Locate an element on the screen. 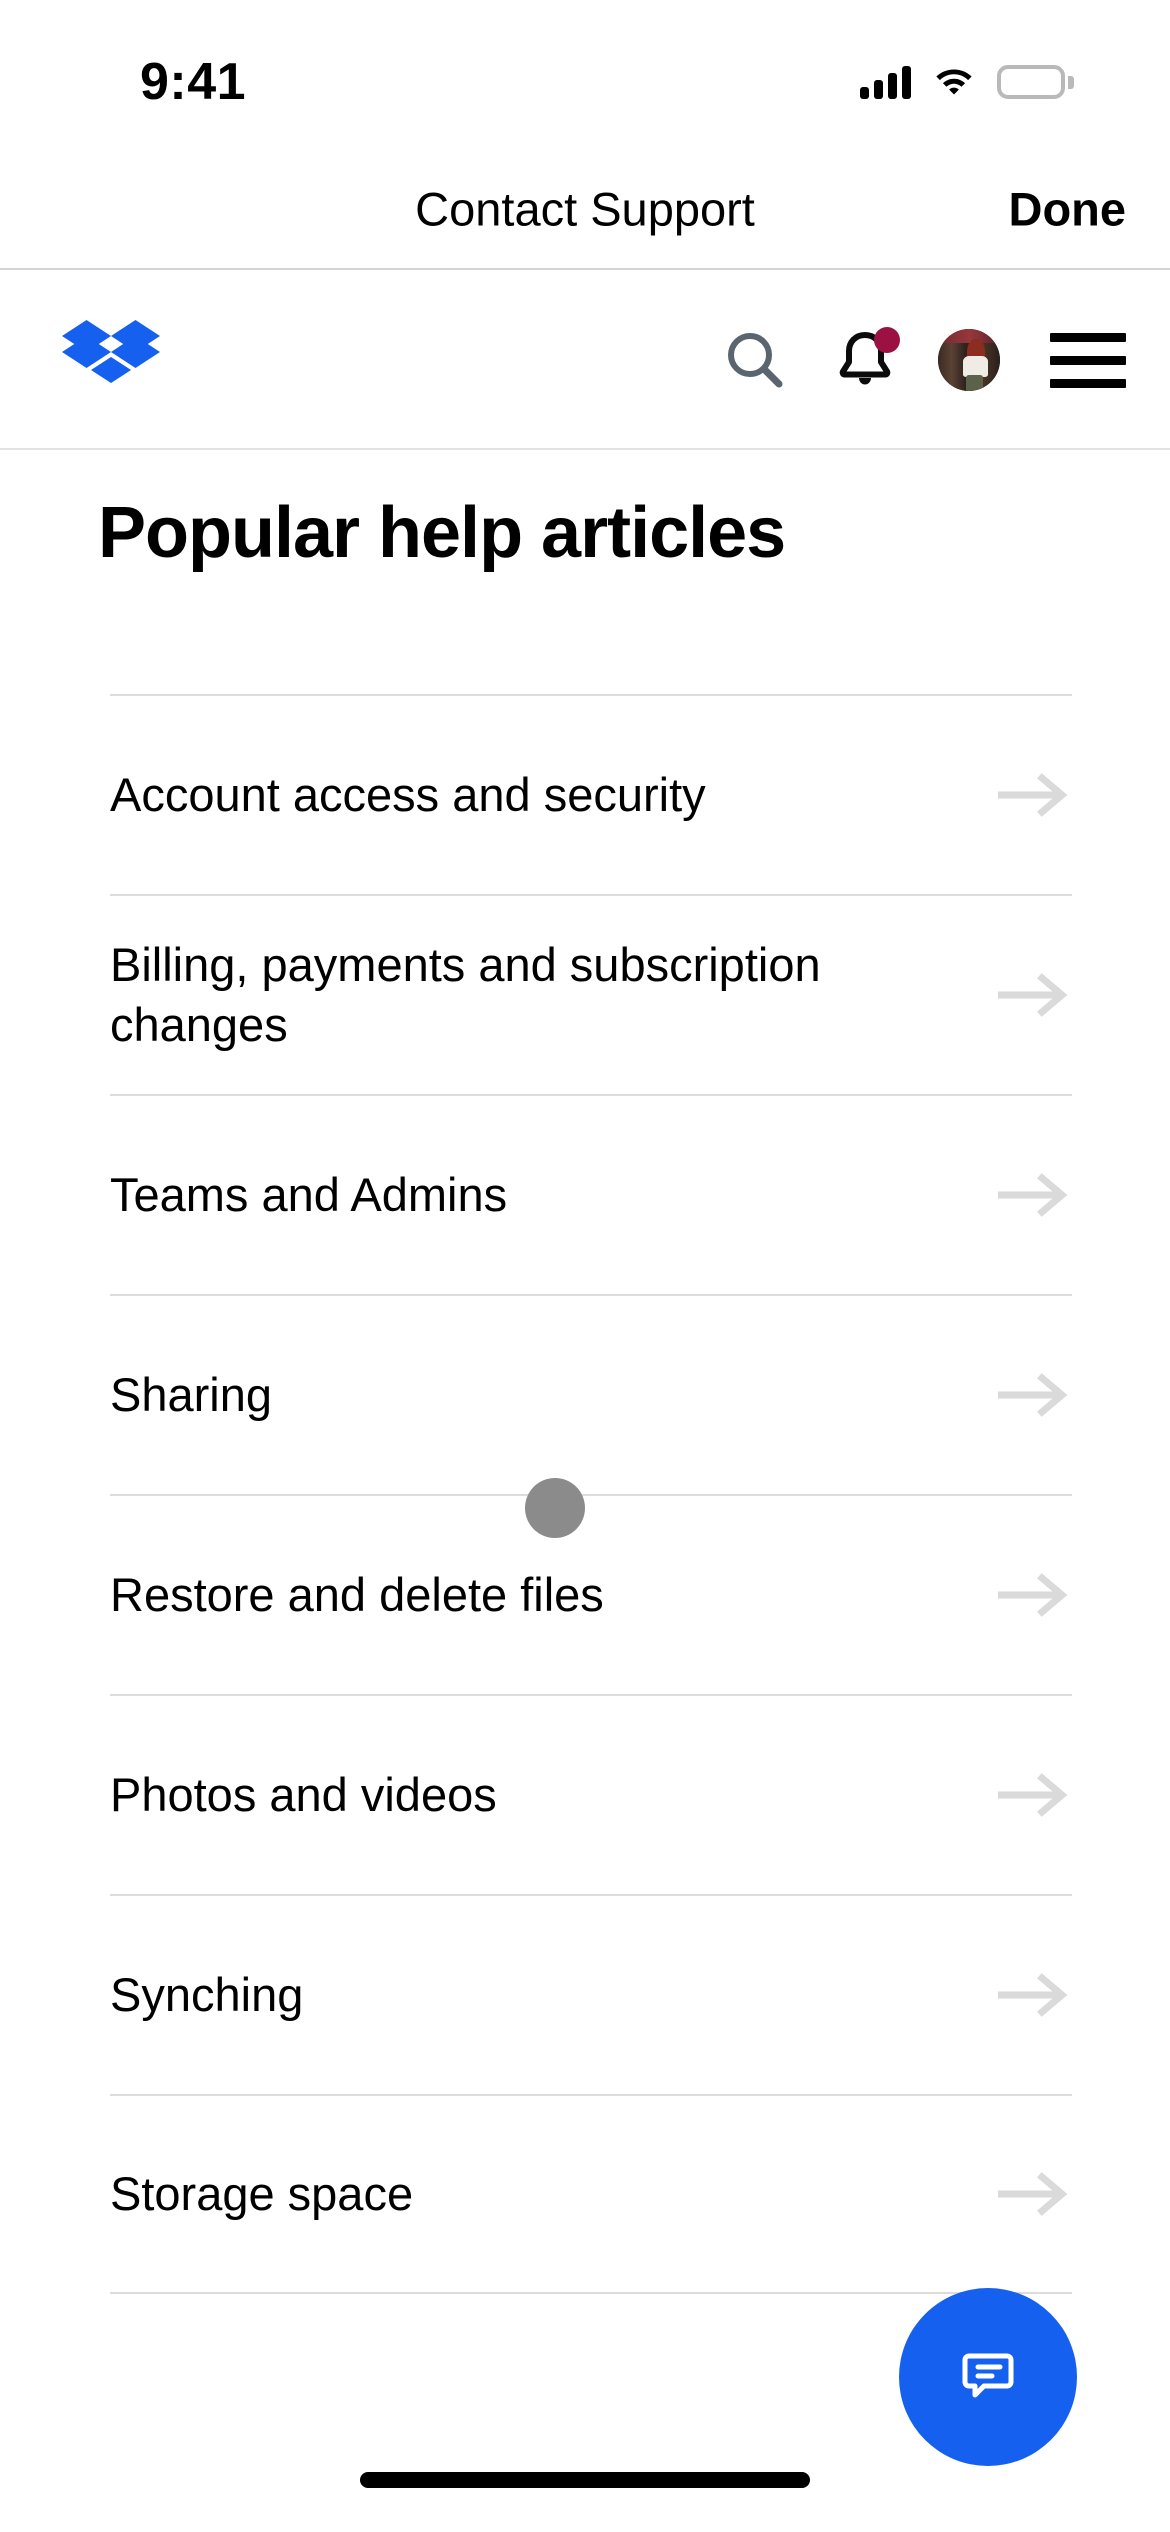  contact-support-chat-button is located at coordinates (988, 2377).